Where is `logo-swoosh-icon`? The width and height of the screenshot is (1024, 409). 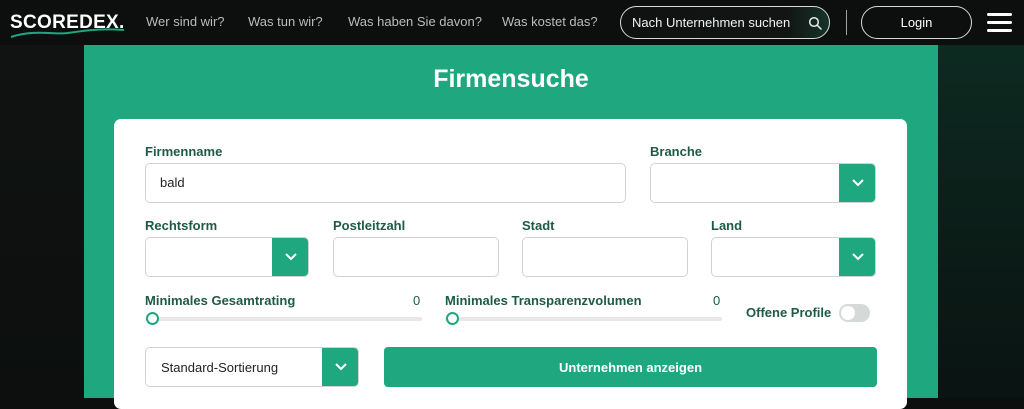 logo-swoosh-icon is located at coordinates (67, 33).